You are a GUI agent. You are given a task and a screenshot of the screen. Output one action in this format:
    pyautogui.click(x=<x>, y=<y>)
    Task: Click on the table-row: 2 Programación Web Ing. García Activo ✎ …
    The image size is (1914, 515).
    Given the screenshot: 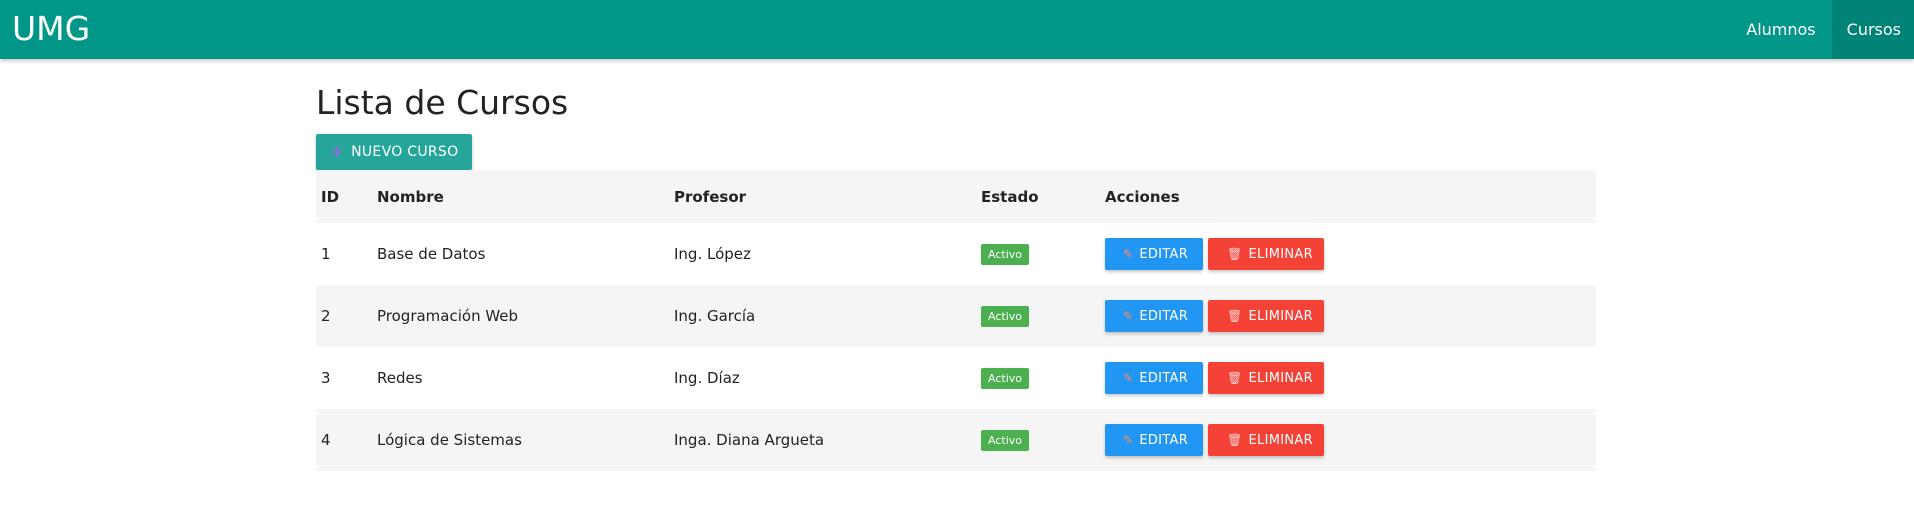 What is the action you would take?
    pyautogui.click(x=956, y=316)
    